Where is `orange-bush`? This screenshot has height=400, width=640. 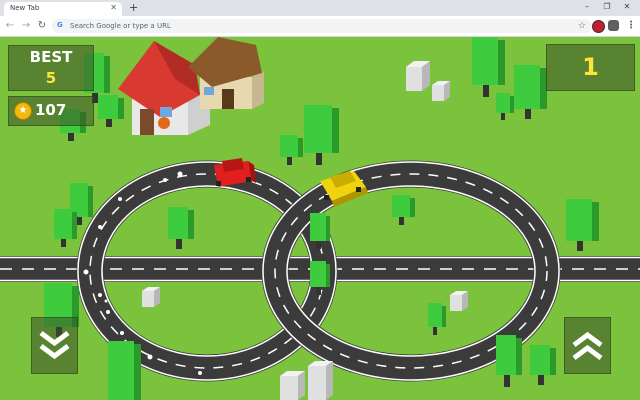 orange-bush is located at coordinates (164, 123).